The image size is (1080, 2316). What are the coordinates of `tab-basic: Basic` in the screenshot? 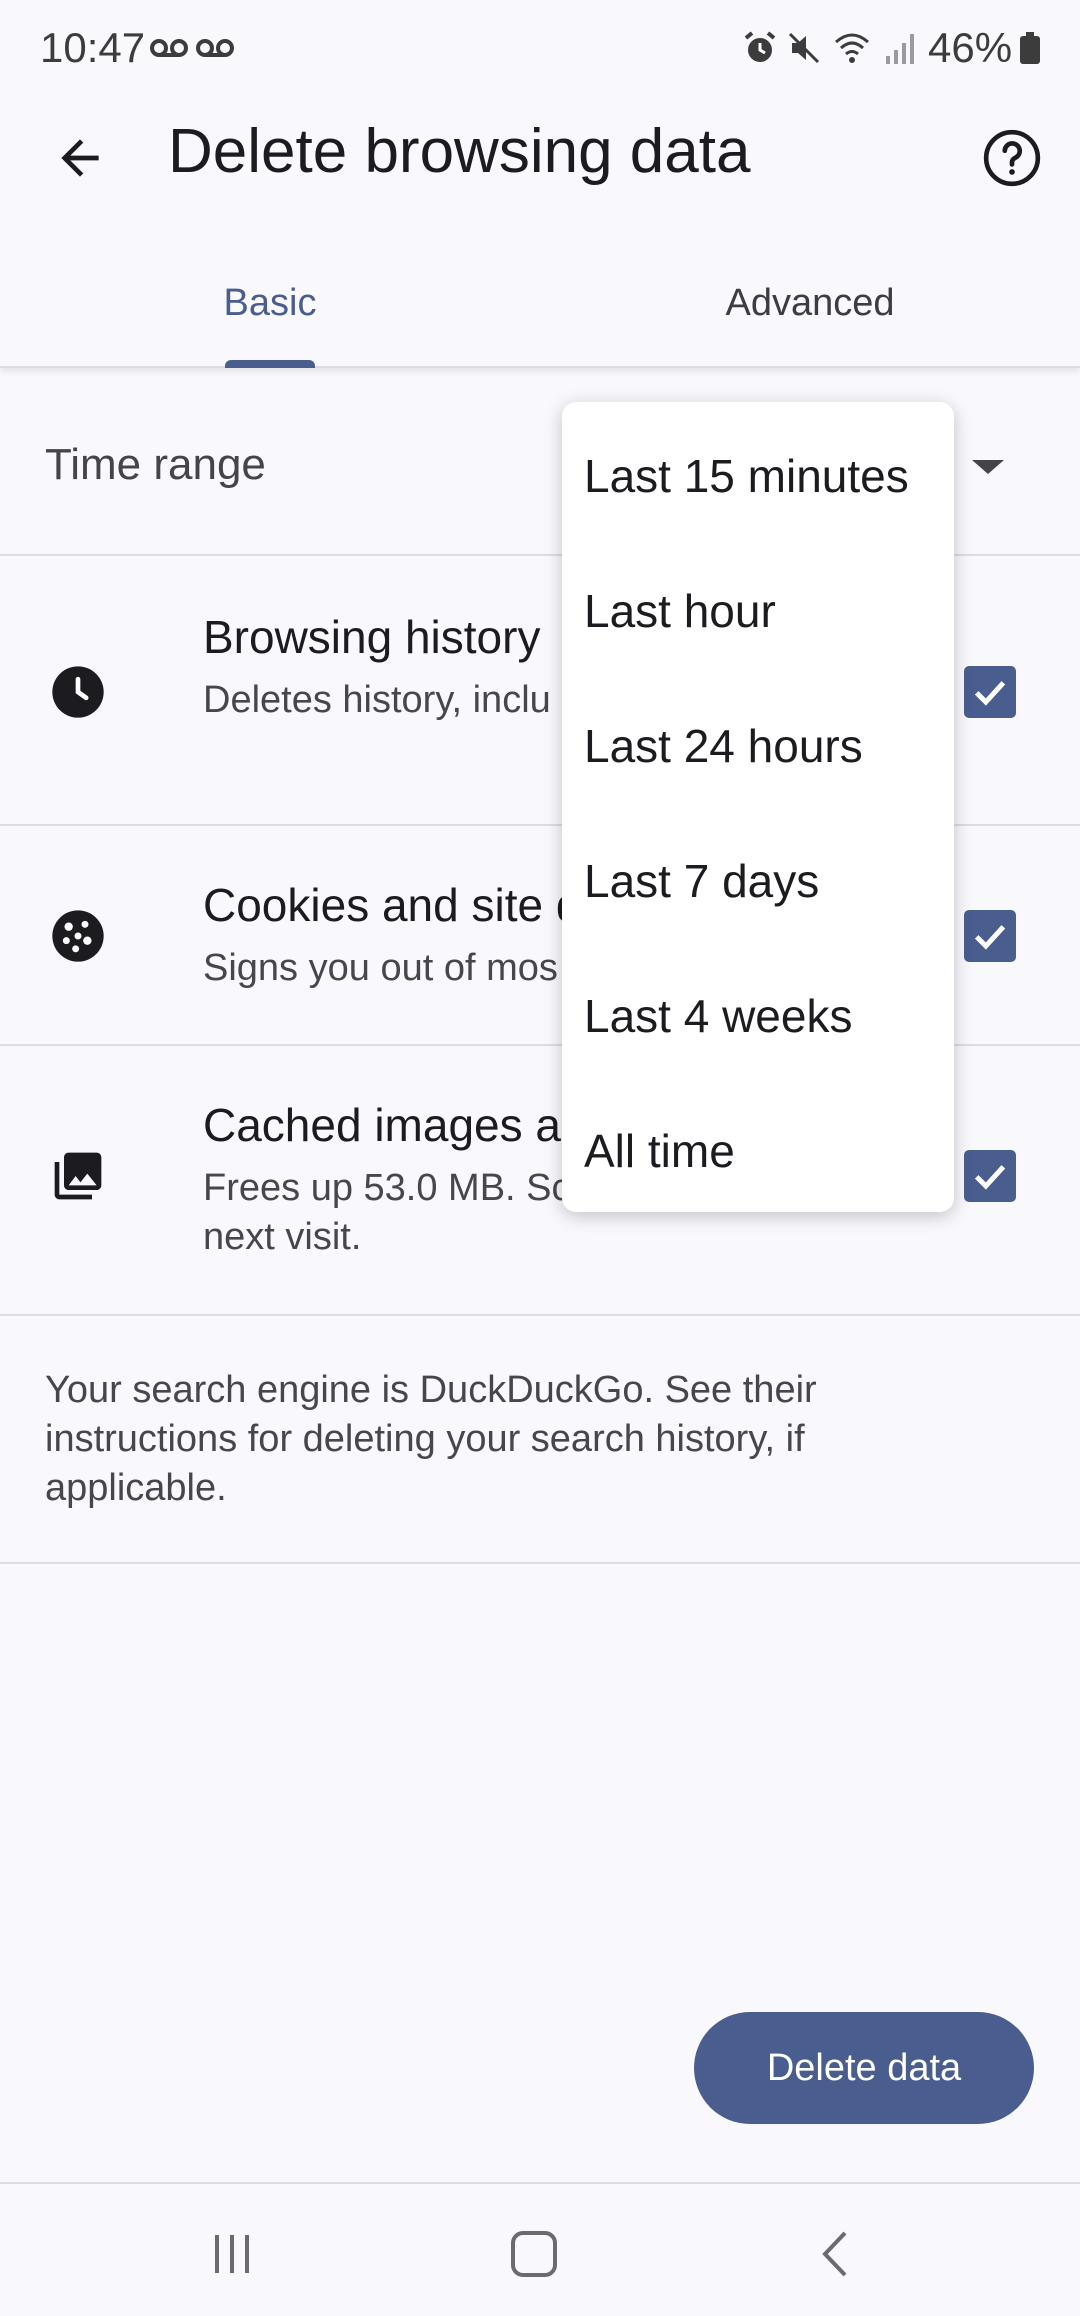 It's located at (270, 303).